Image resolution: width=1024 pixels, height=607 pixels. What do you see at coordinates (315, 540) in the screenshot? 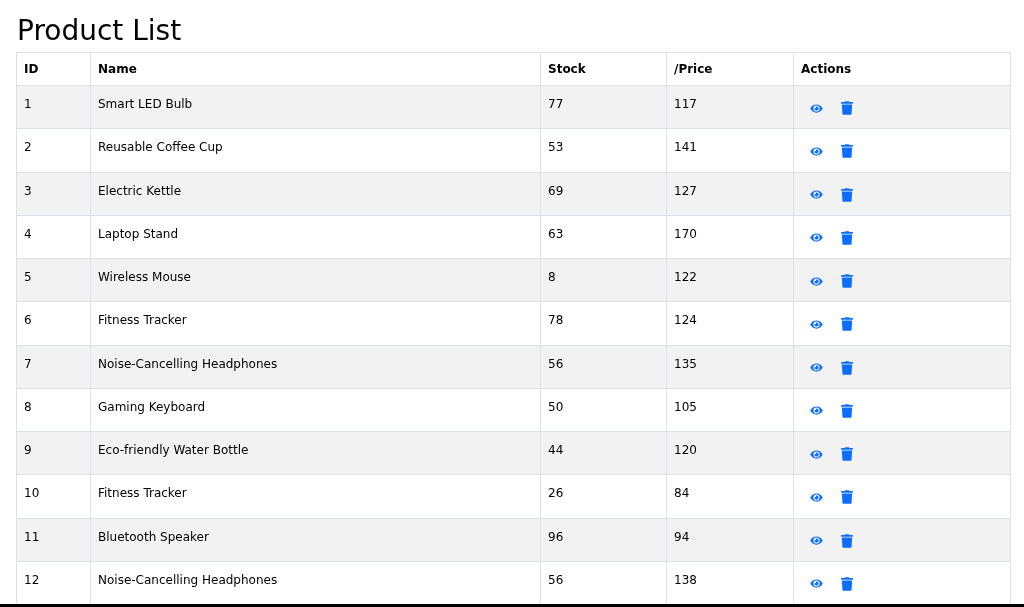
I see `table-cell: Bluetooth Speaker` at bounding box center [315, 540].